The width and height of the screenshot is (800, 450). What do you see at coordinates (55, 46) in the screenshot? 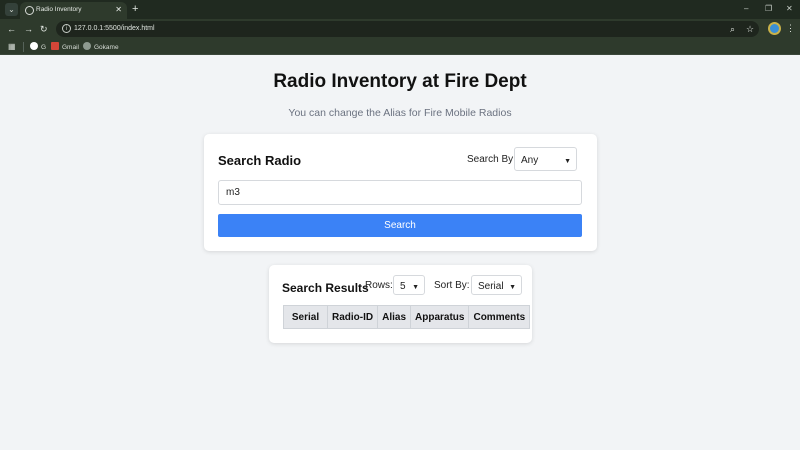
I see `gmail-icon` at bounding box center [55, 46].